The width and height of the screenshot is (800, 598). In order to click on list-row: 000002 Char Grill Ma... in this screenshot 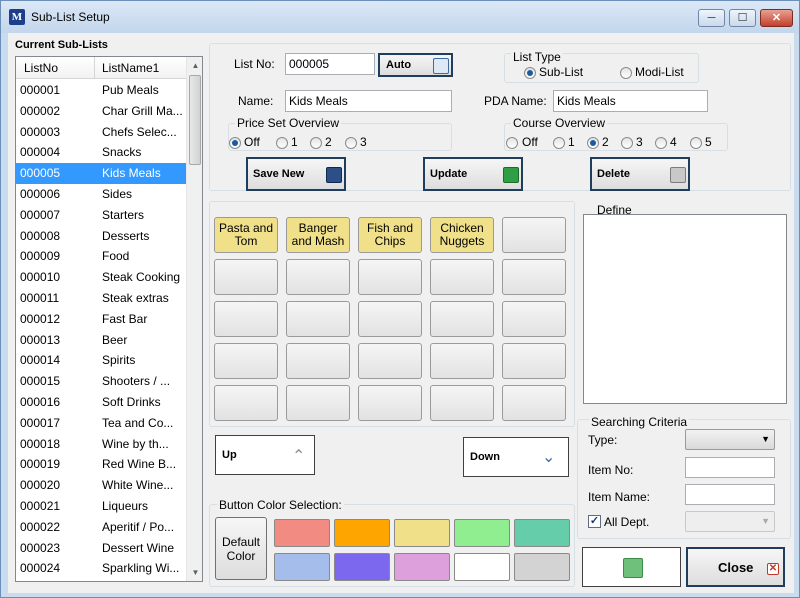, I will do `click(101, 111)`.